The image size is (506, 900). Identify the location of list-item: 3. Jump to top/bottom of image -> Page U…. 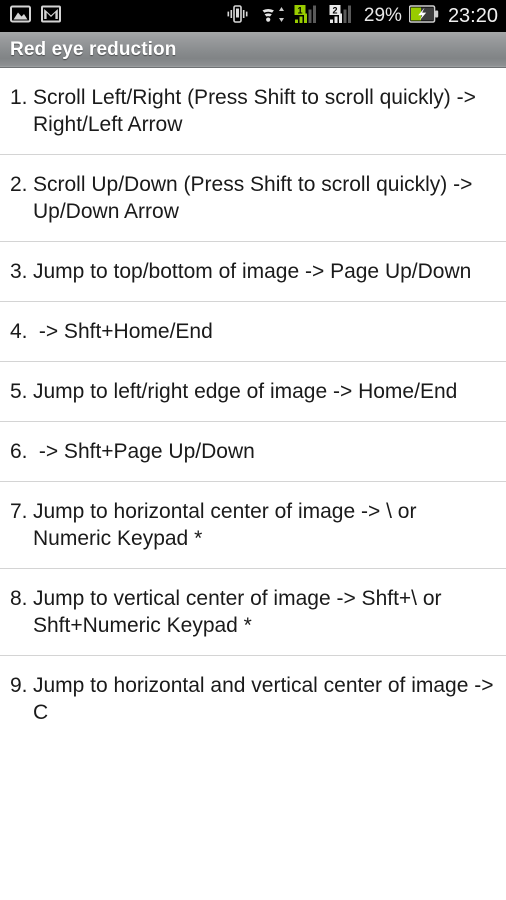
(253, 272).